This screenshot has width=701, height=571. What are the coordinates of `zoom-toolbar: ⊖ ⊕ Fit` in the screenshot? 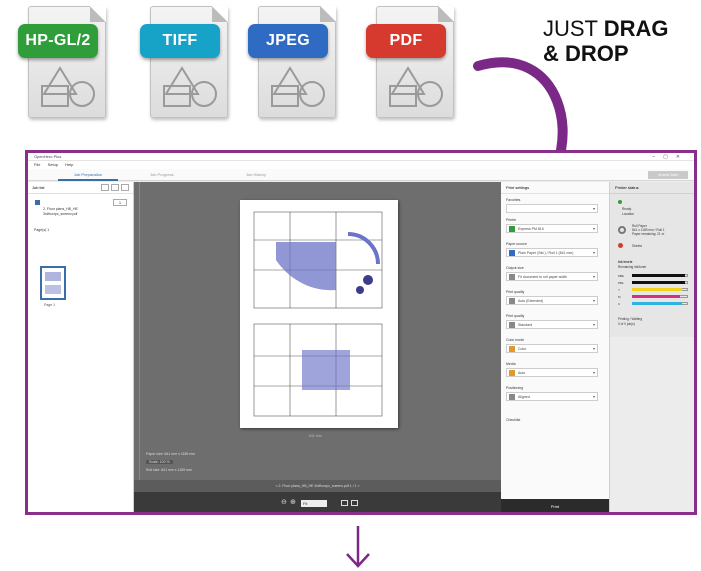 It's located at (317, 502).